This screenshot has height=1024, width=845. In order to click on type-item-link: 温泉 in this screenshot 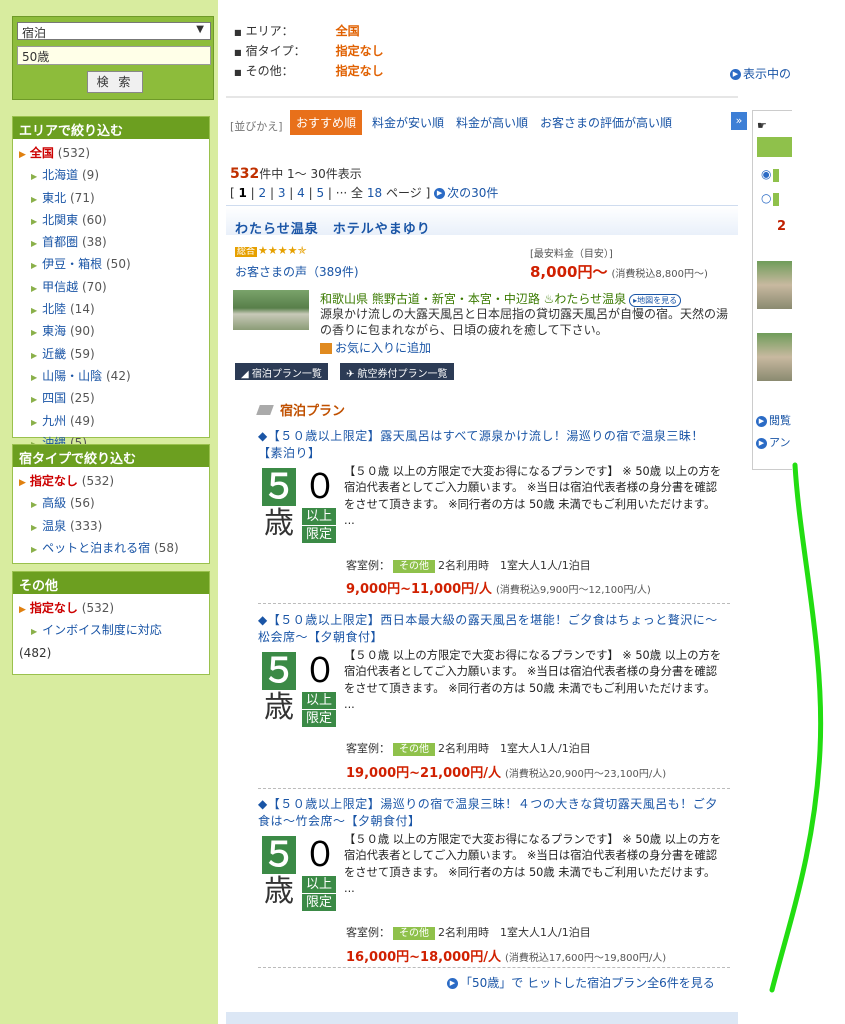, I will do `click(54, 526)`.